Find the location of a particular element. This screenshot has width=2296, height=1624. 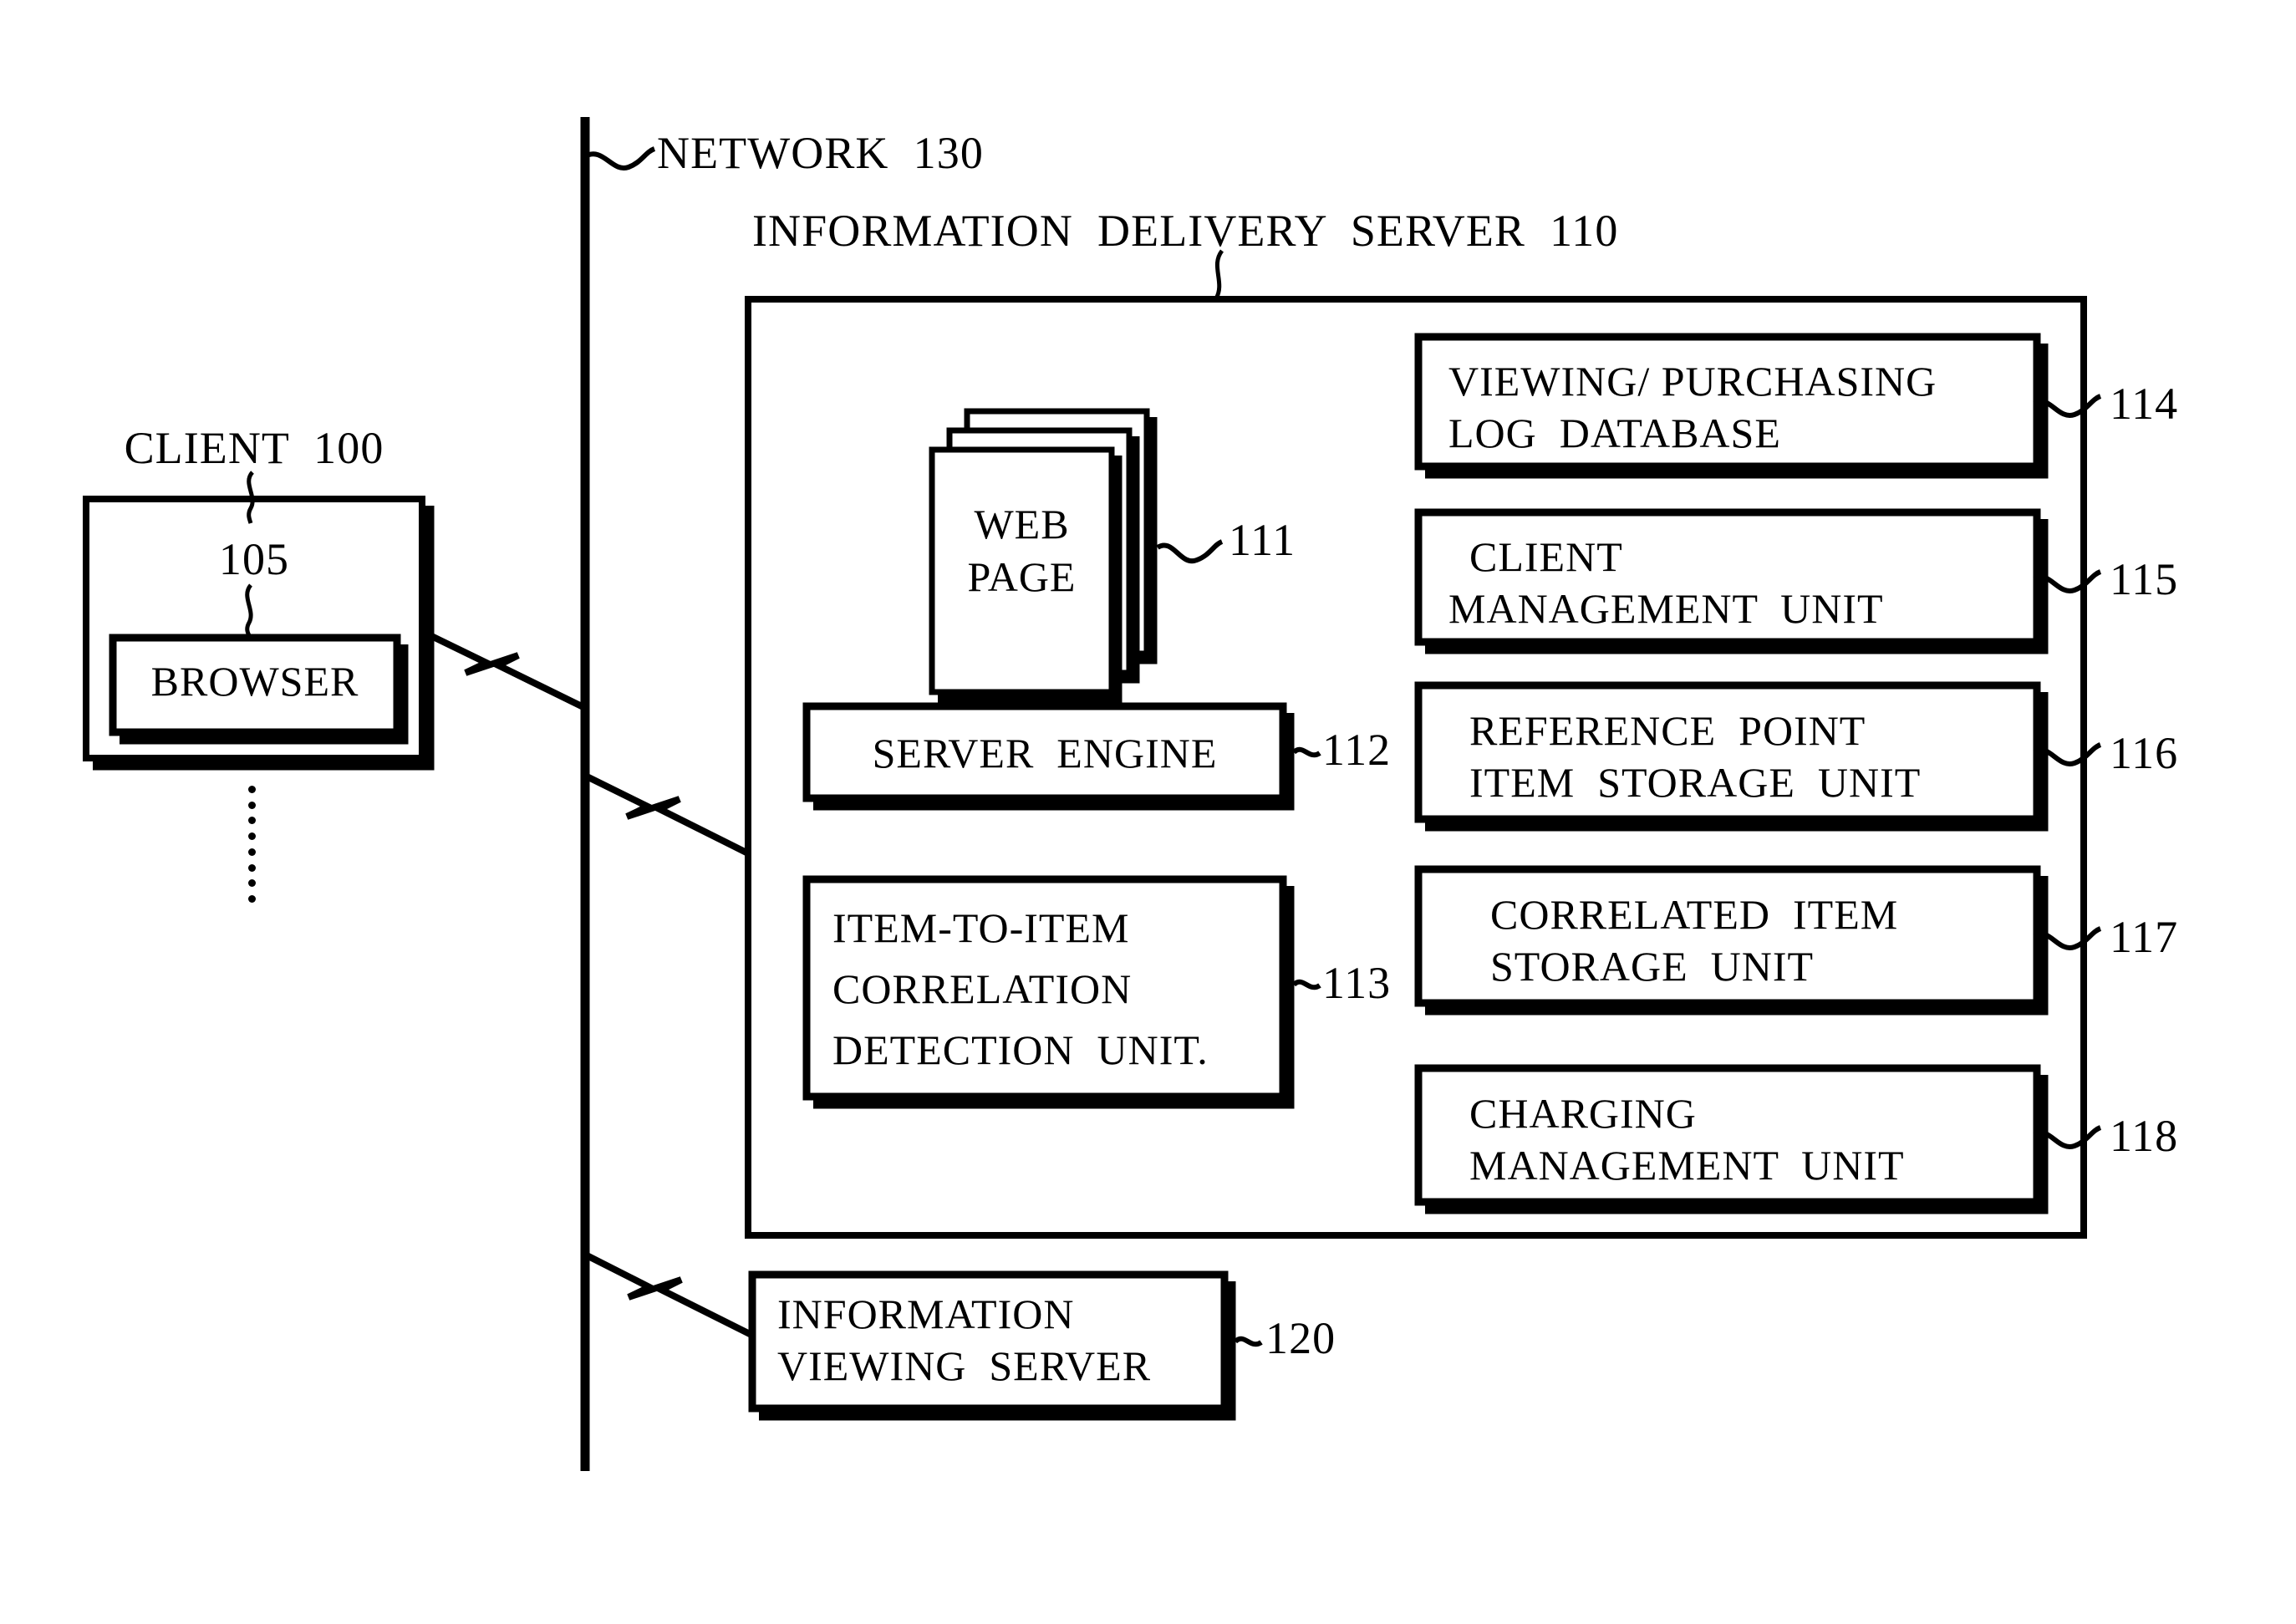

ref-number-120: 120 is located at coordinates (1300, 1338).